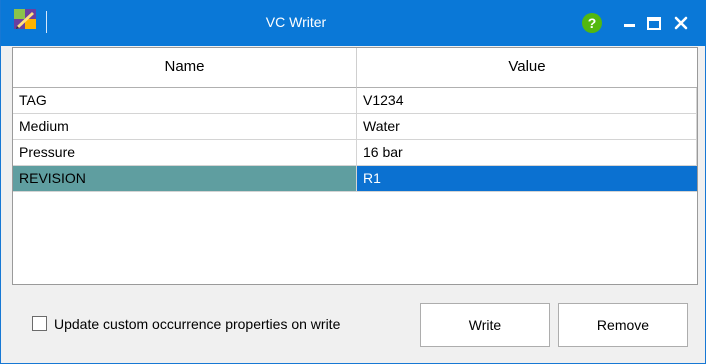 The width and height of the screenshot is (706, 364). Describe the element at coordinates (592, 23) in the screenshot. I see `help-icon: ?` at that location.